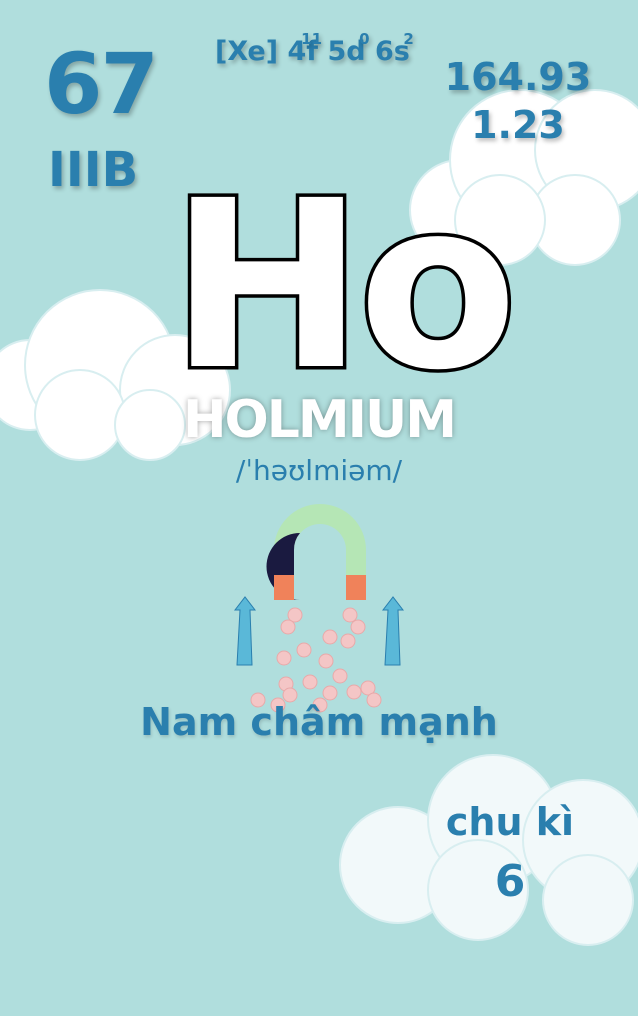 The width and height of the screenshot is (638, 1016). I want to click on pronunciation: /ˈhəʊlmiəm/, so click(319, 470).